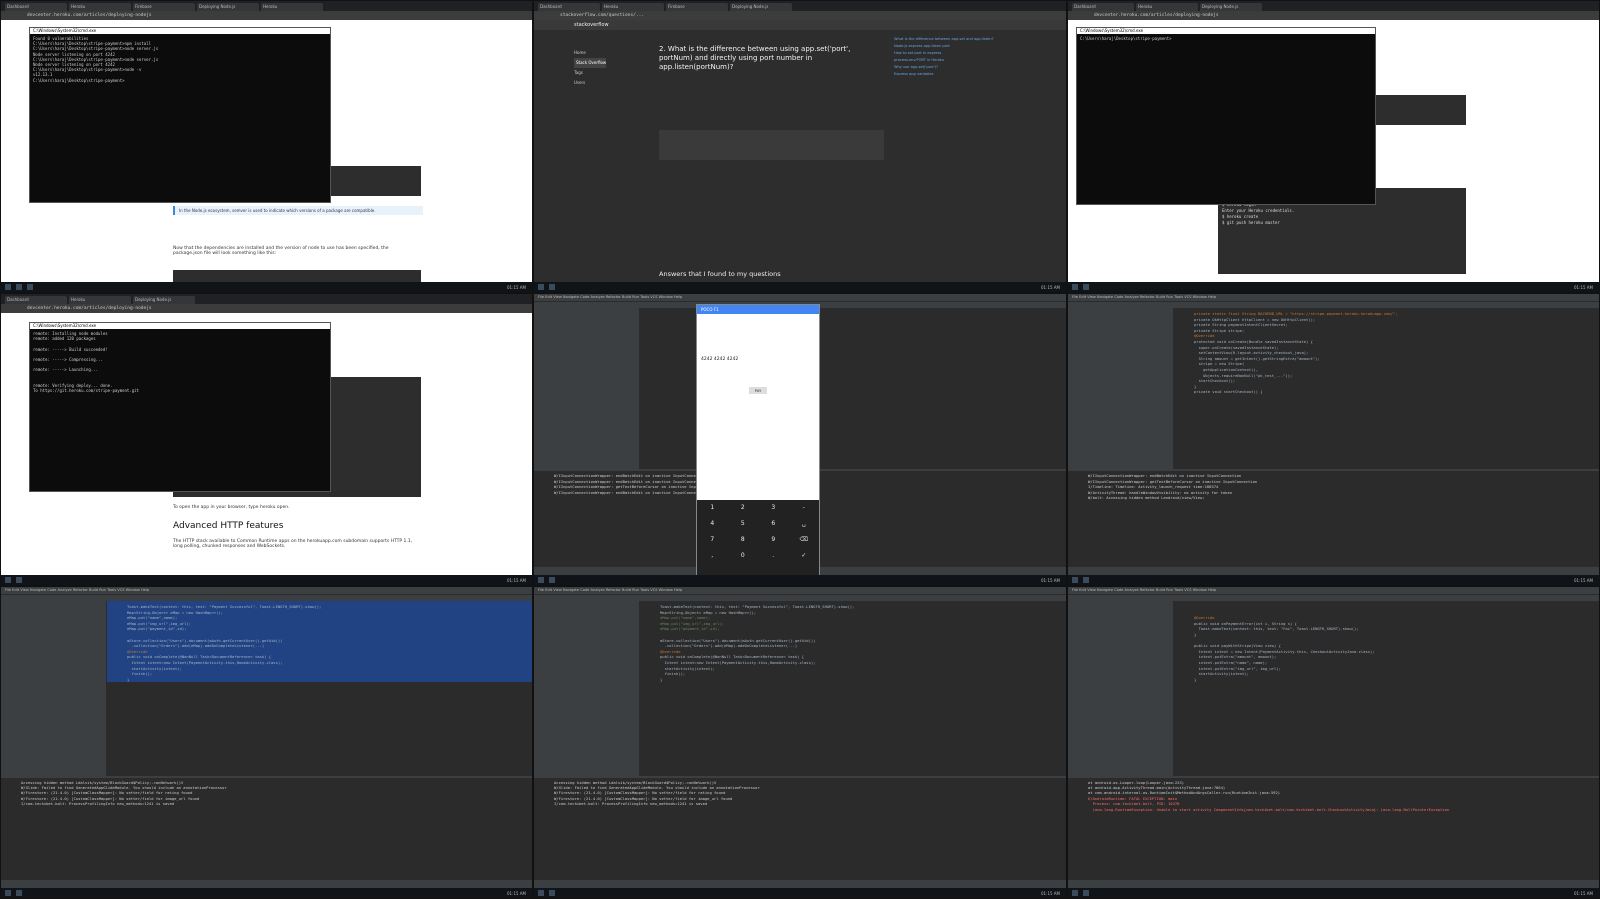 The height and width of the screenshot is (899, 1600). Describe the element at coordinates (773, 556) in the screenshot. I see `key: .` at that location.